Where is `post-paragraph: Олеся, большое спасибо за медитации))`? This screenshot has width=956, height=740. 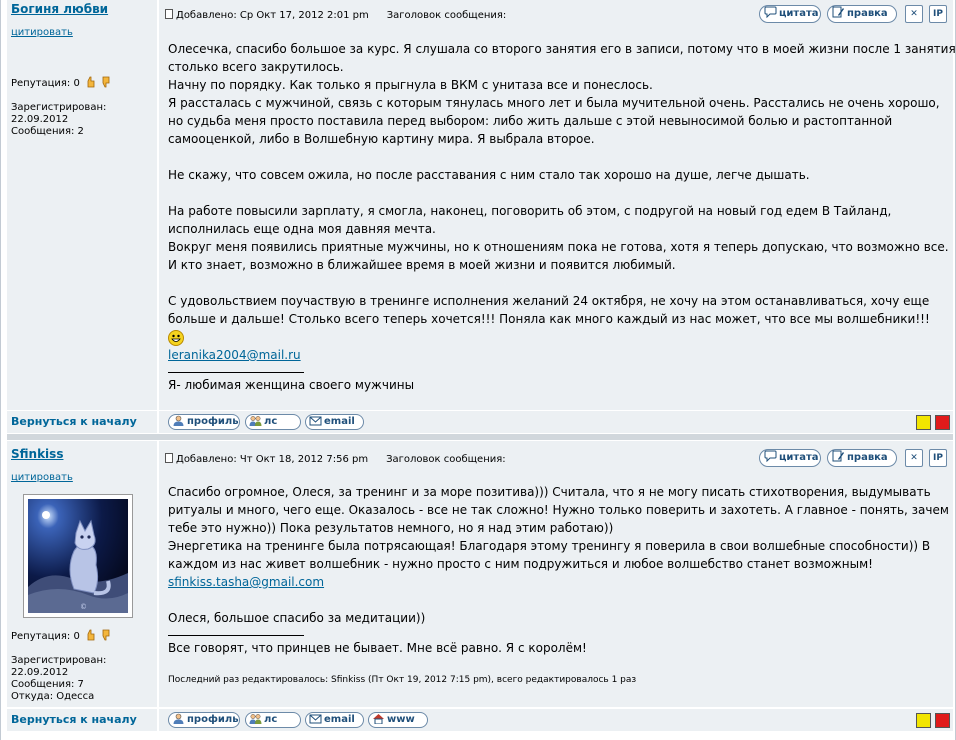
post-paragraph: Олеся, большое спасибо за медитации)) is located at coordinates (297, 618).